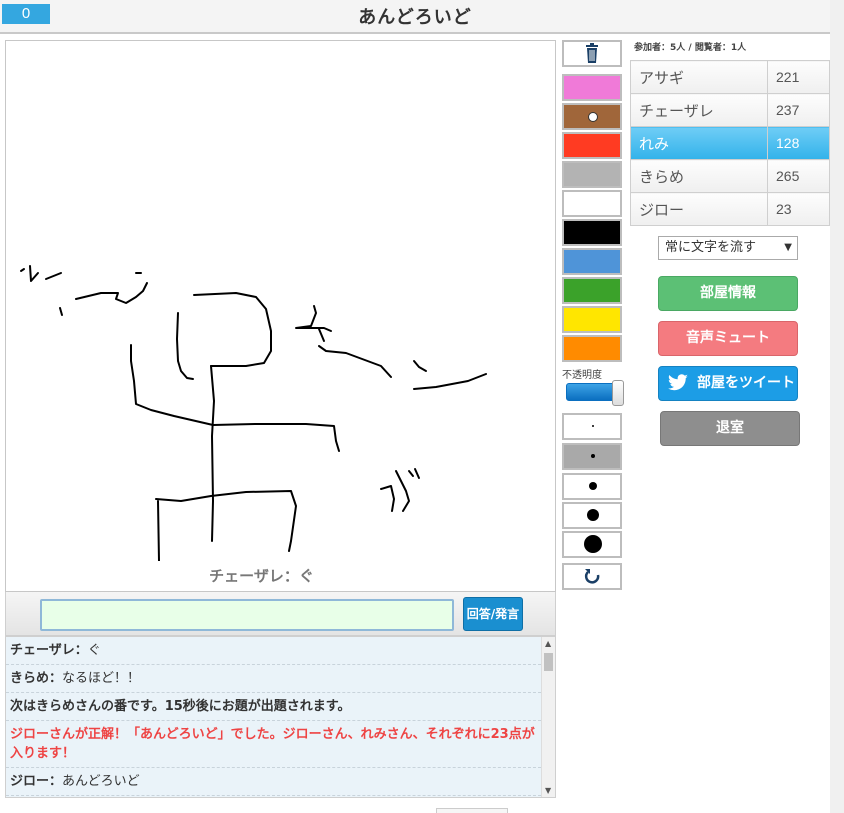  I want to click on clear-canvas-button, so click(592, 53).